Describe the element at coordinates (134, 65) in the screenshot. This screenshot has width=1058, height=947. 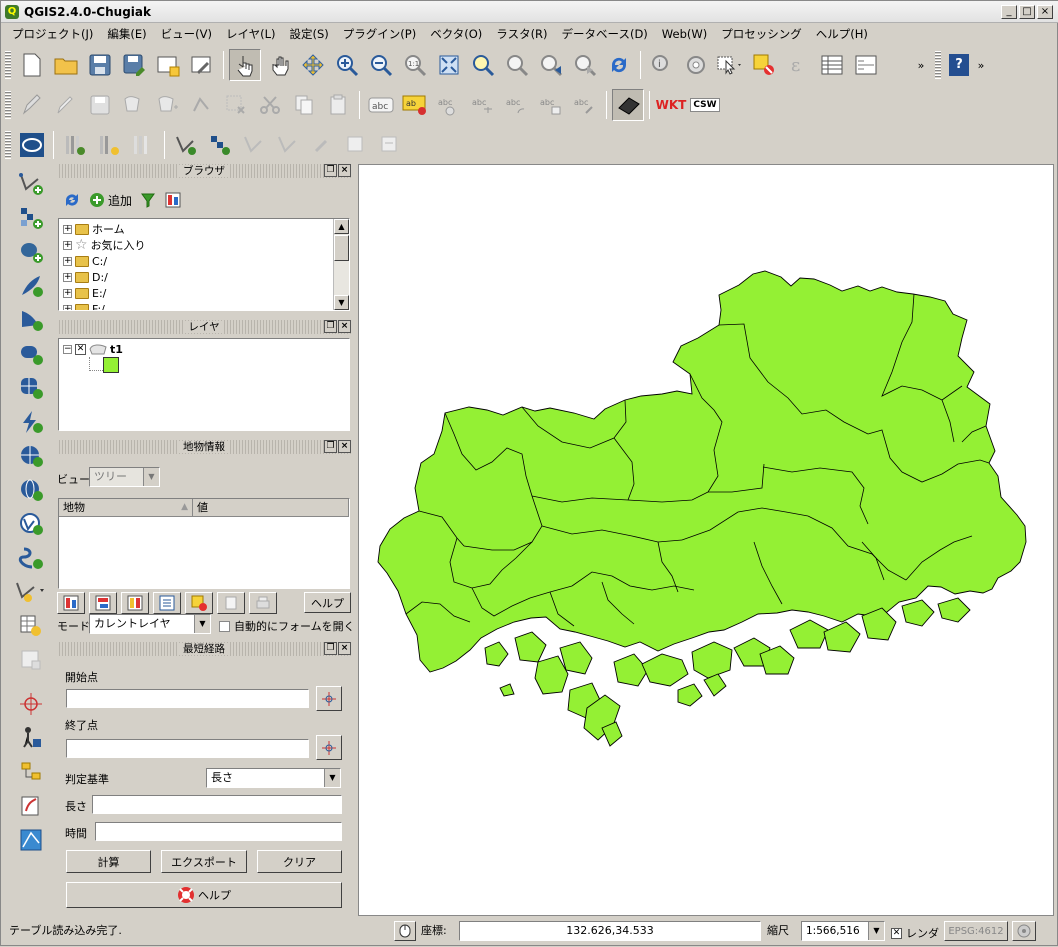
I see `save-as-button` at that location.